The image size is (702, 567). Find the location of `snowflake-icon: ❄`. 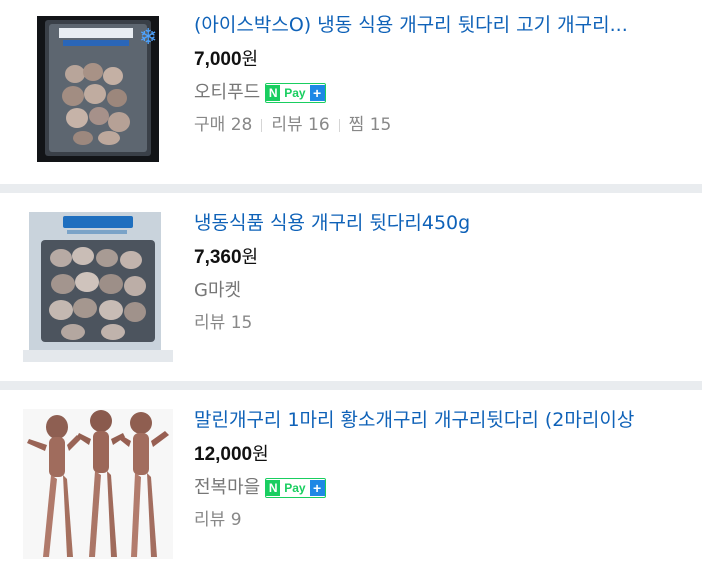

snowflake-icon: ❄ is located at coordinates (148, 37).